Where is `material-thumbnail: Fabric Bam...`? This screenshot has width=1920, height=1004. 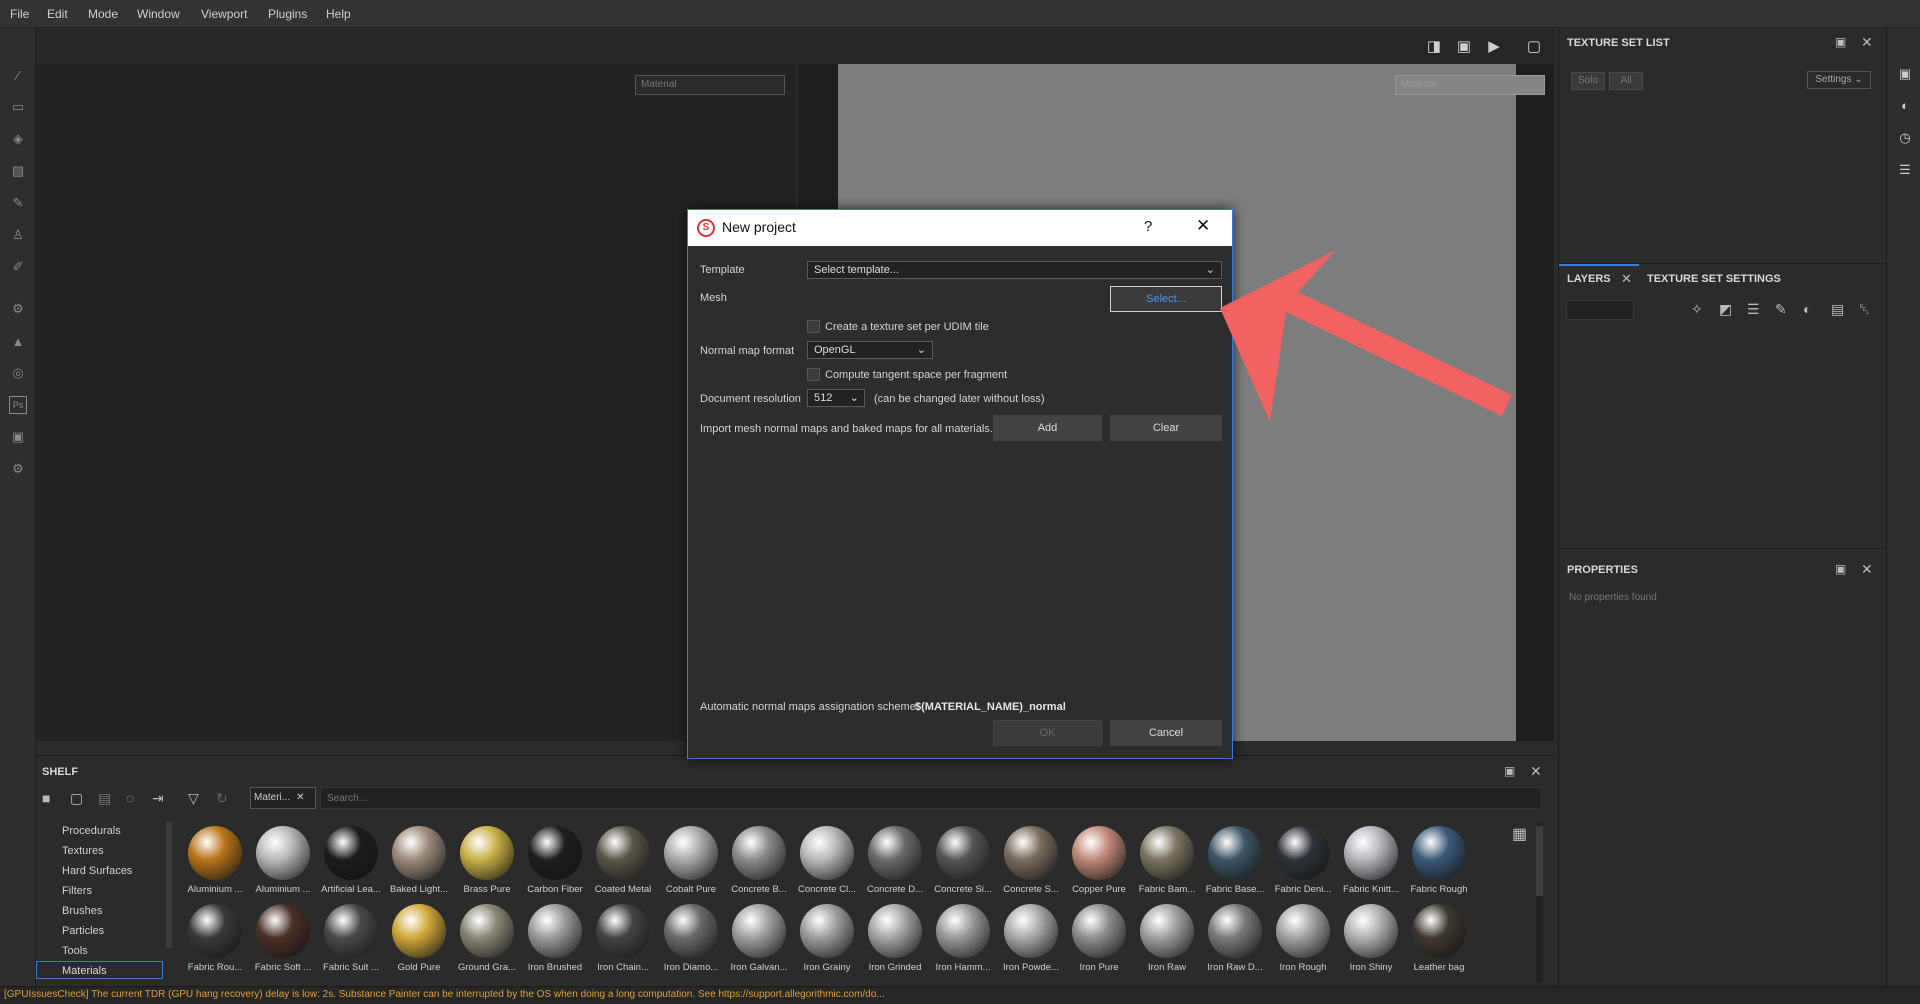
material-thumbnail: Fabric Bam... is located at coordinates (1167, 859).